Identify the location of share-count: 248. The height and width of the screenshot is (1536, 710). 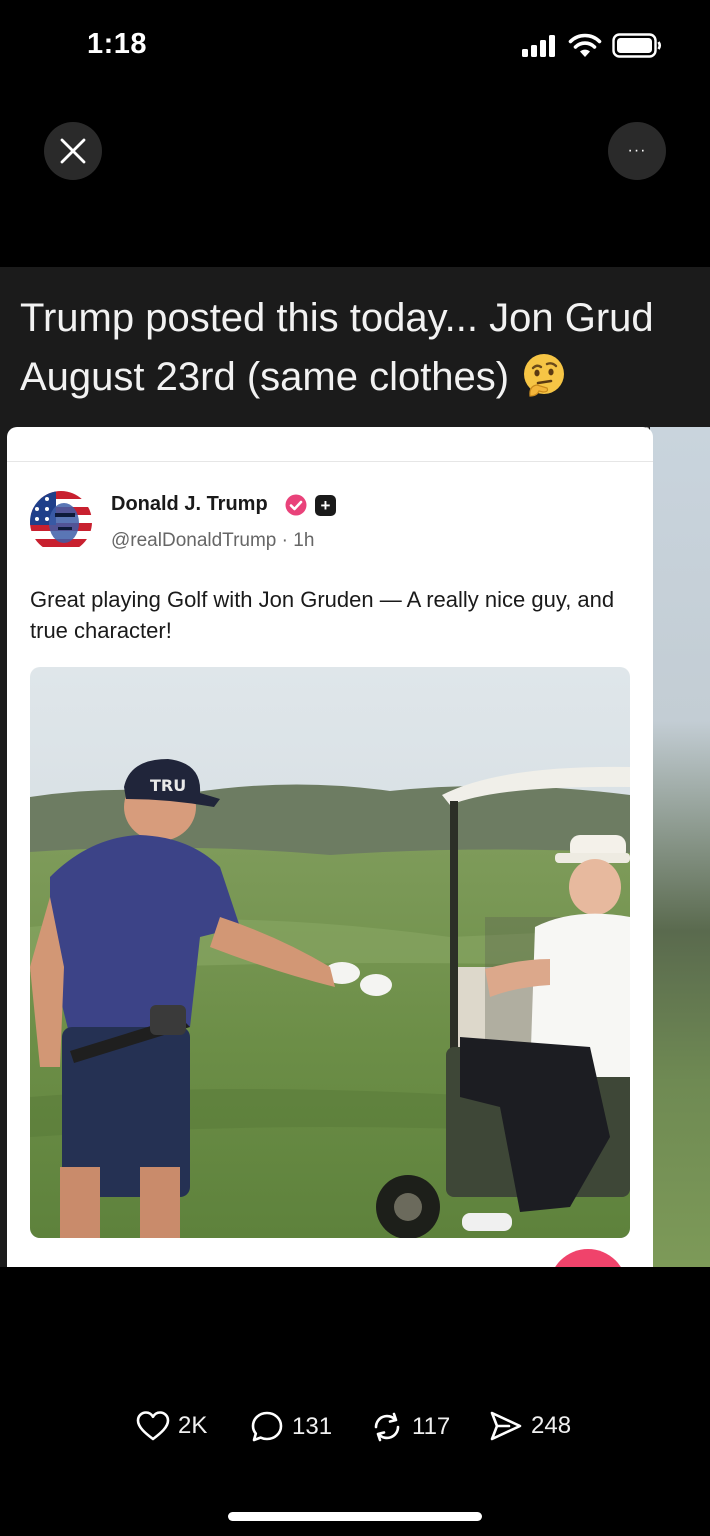
(551, 1425).